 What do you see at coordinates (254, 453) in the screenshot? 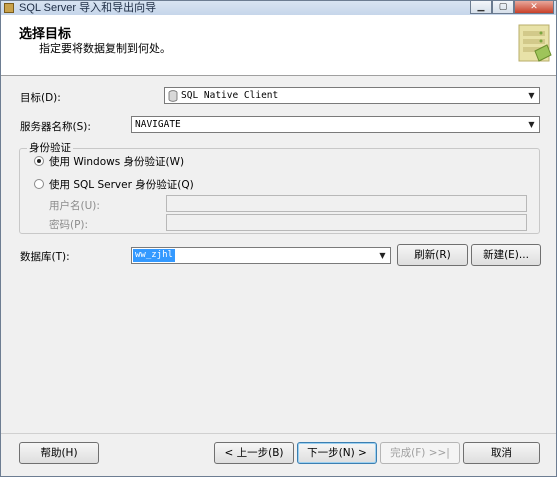
I see `back-button: < 上一步(B)` at bounding box center [254, 453].